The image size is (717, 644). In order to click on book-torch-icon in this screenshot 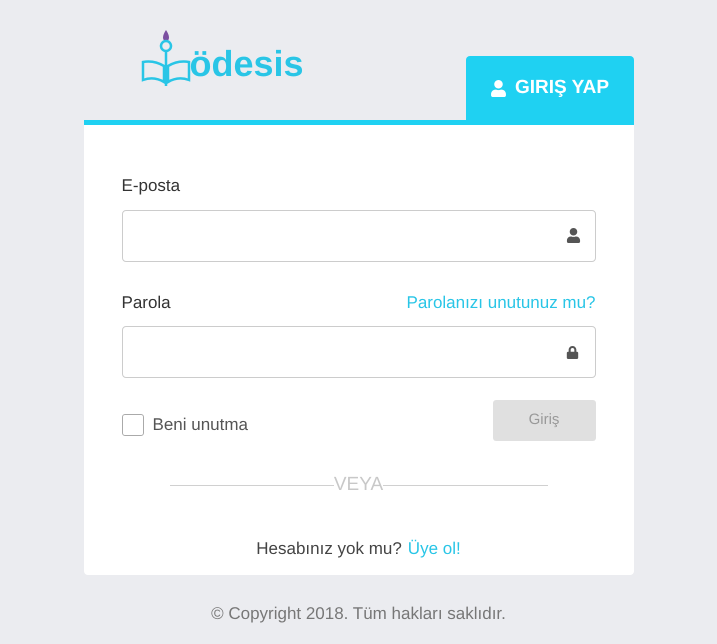, I will do `click(166, 58)`.